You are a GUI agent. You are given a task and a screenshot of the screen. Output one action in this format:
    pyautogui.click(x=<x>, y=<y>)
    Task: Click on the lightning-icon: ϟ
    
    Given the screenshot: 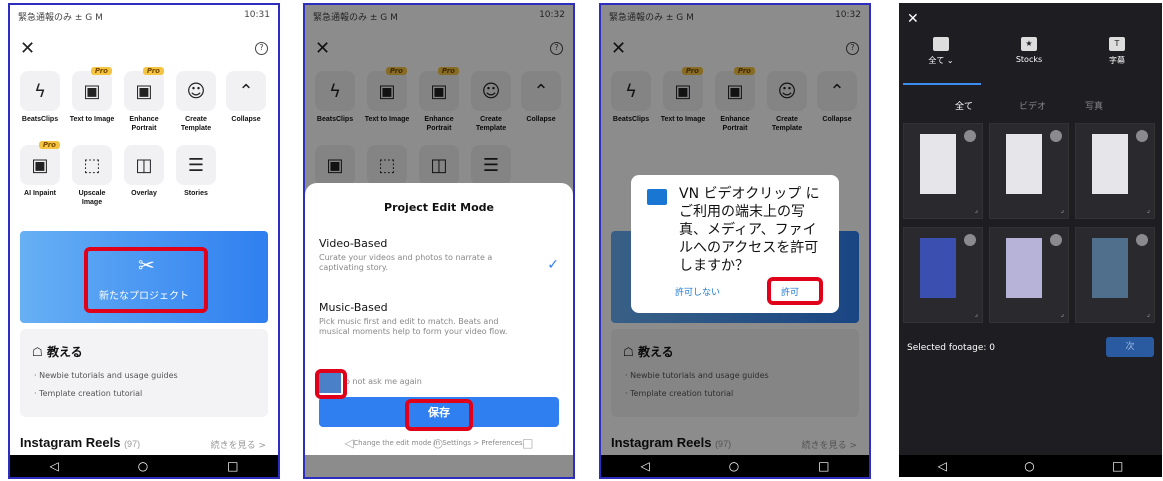 What is the action you would take?
    pyautogui.click(x=40, y=91)
    